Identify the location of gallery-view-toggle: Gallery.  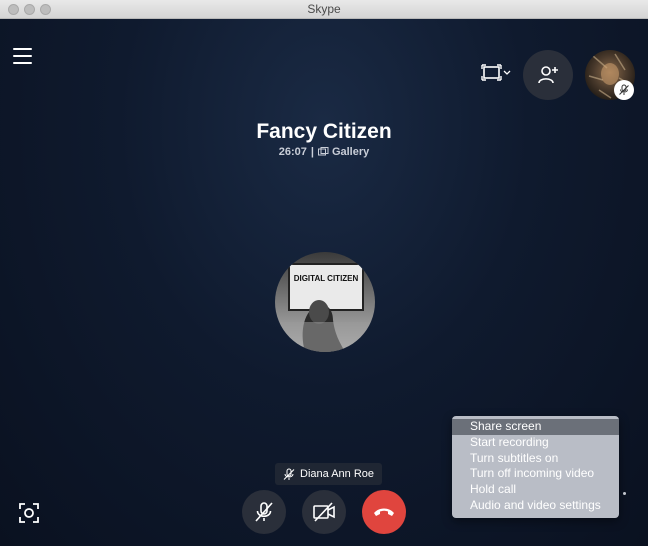
(343, 152).